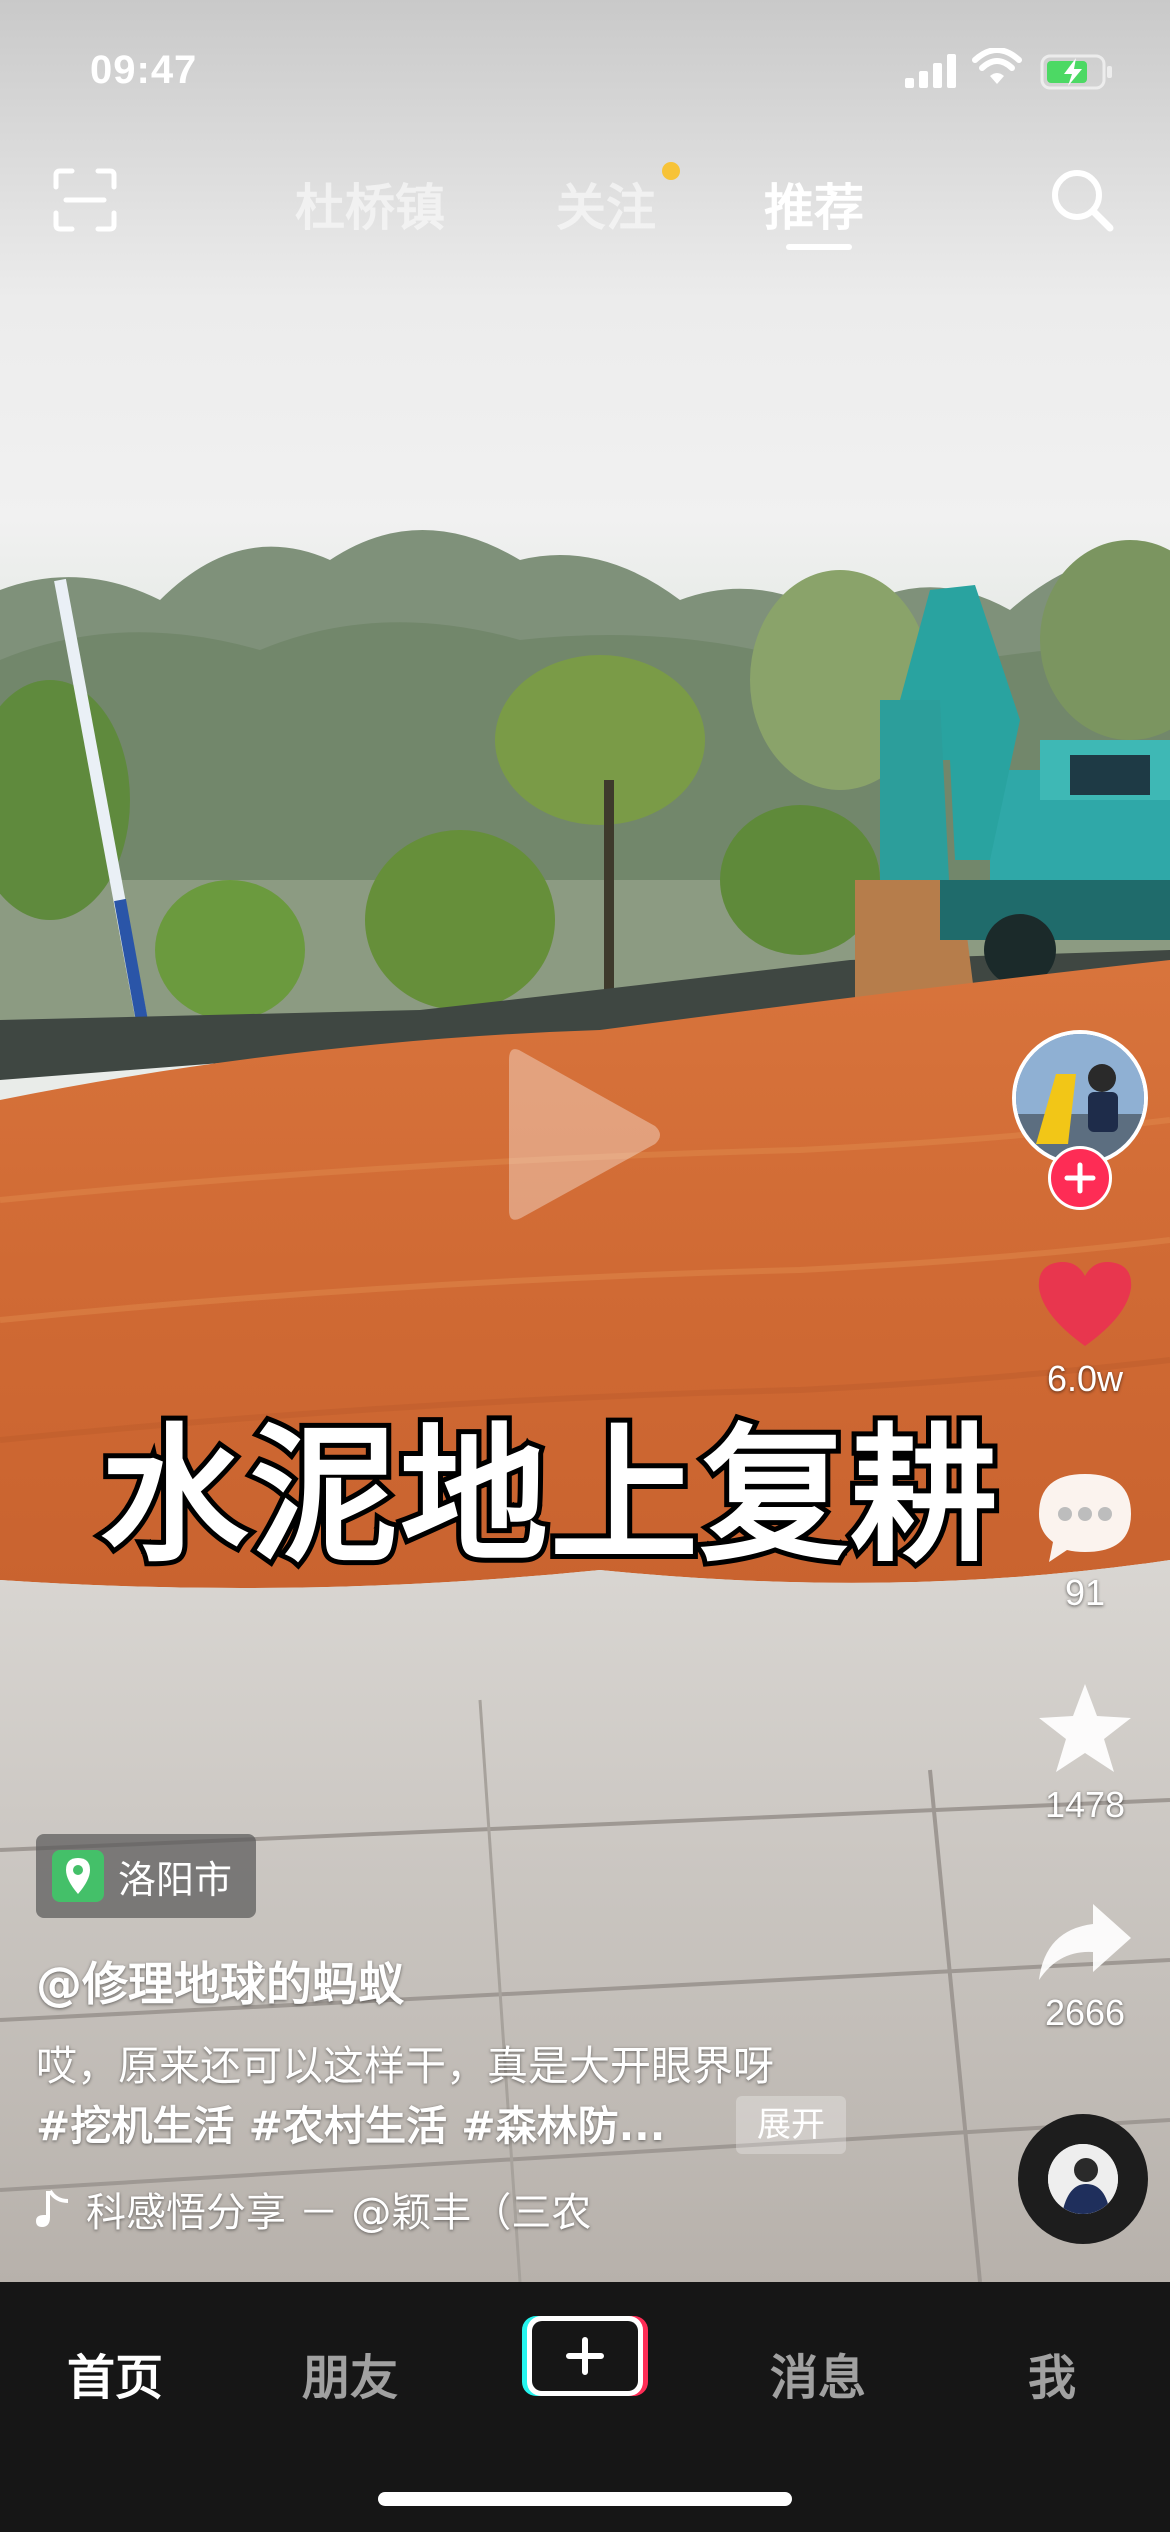 This screenshot has width=1170, height=2532. What do you see at coordinates (585, 2356) in the screenshot?
I see `create-button` at bounding box center [585, 2356].